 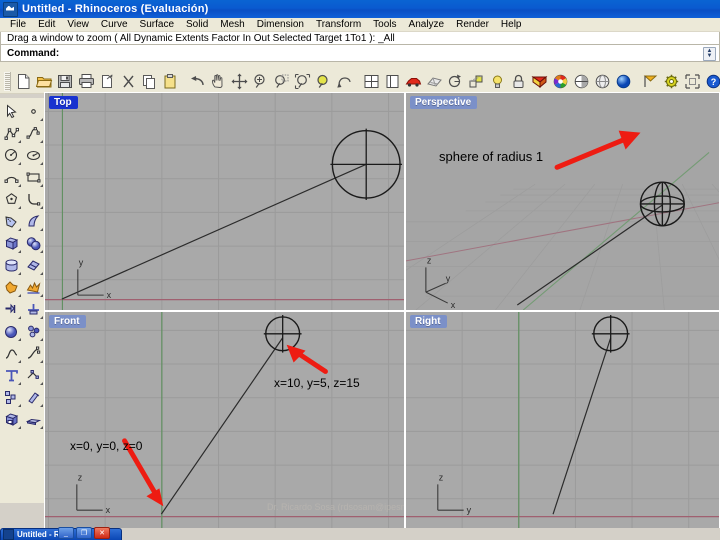 I want to click on viewport-label-front: Front, so click(x=67, y=321).